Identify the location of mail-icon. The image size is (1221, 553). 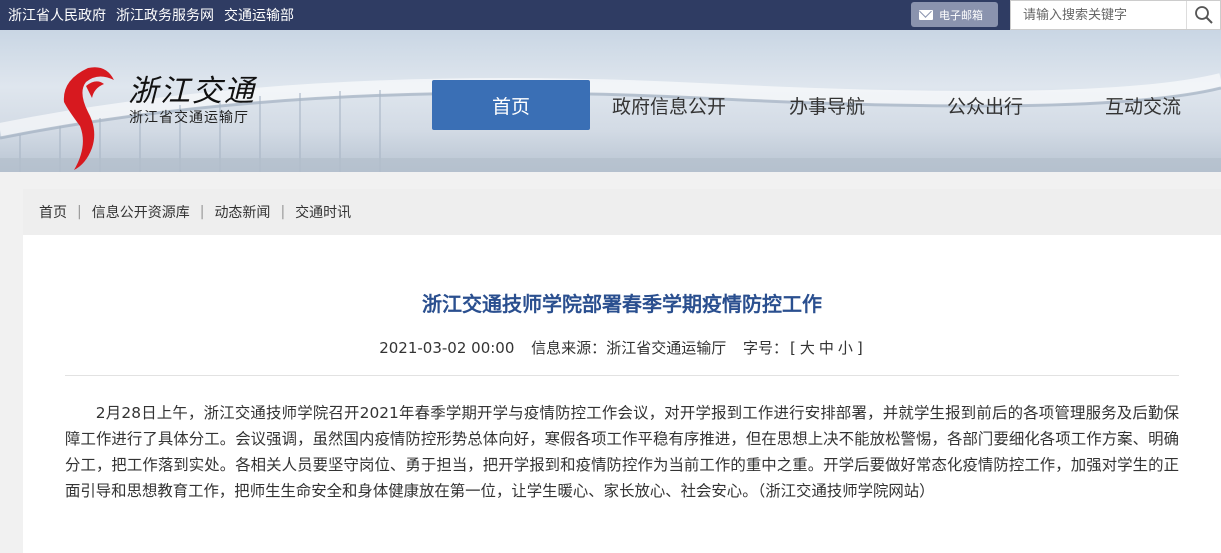
(926, 14).